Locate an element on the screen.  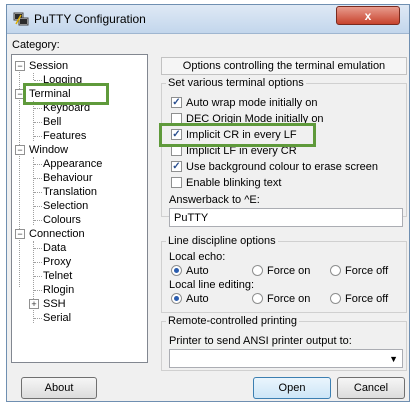
tree-item-selection: Selection is located at coordinates (65, 206).